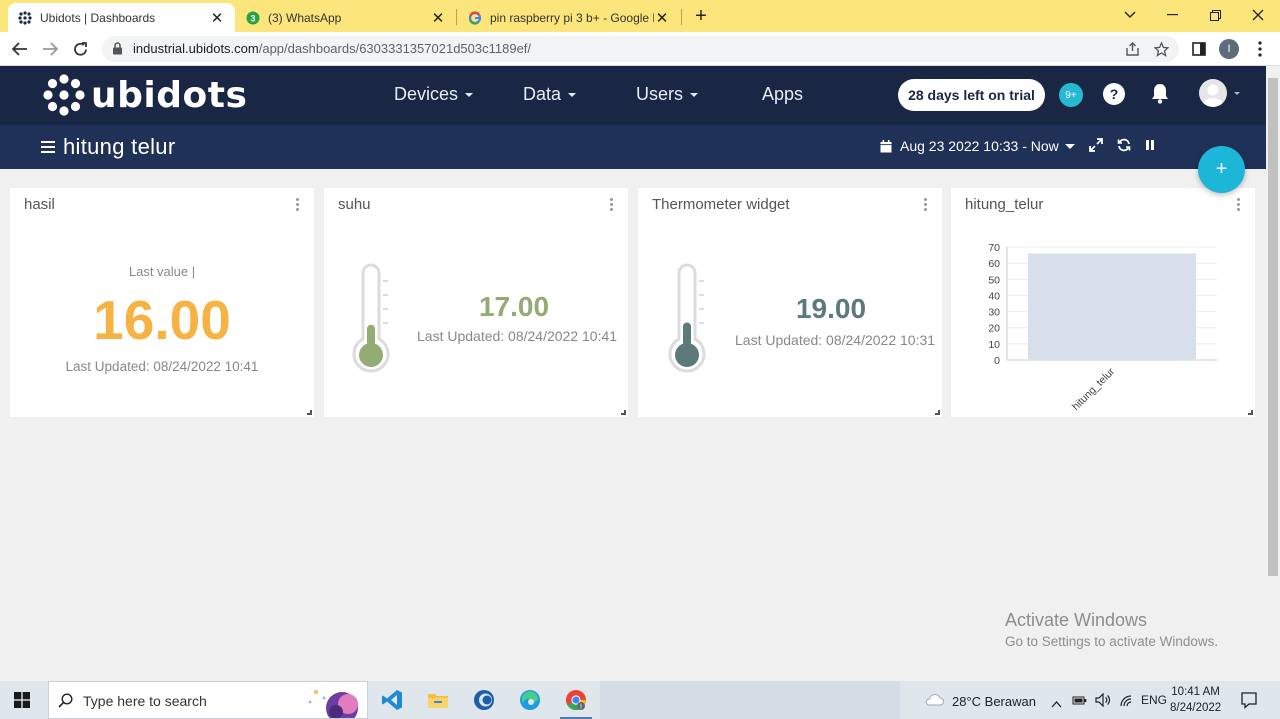 Image resolution: width=1280 pixels, height=719 pixels. What do you see at coordinates (994, 345) in the screenshot?
I see `y-tick-label: 10` at bounding box center [994, 345].